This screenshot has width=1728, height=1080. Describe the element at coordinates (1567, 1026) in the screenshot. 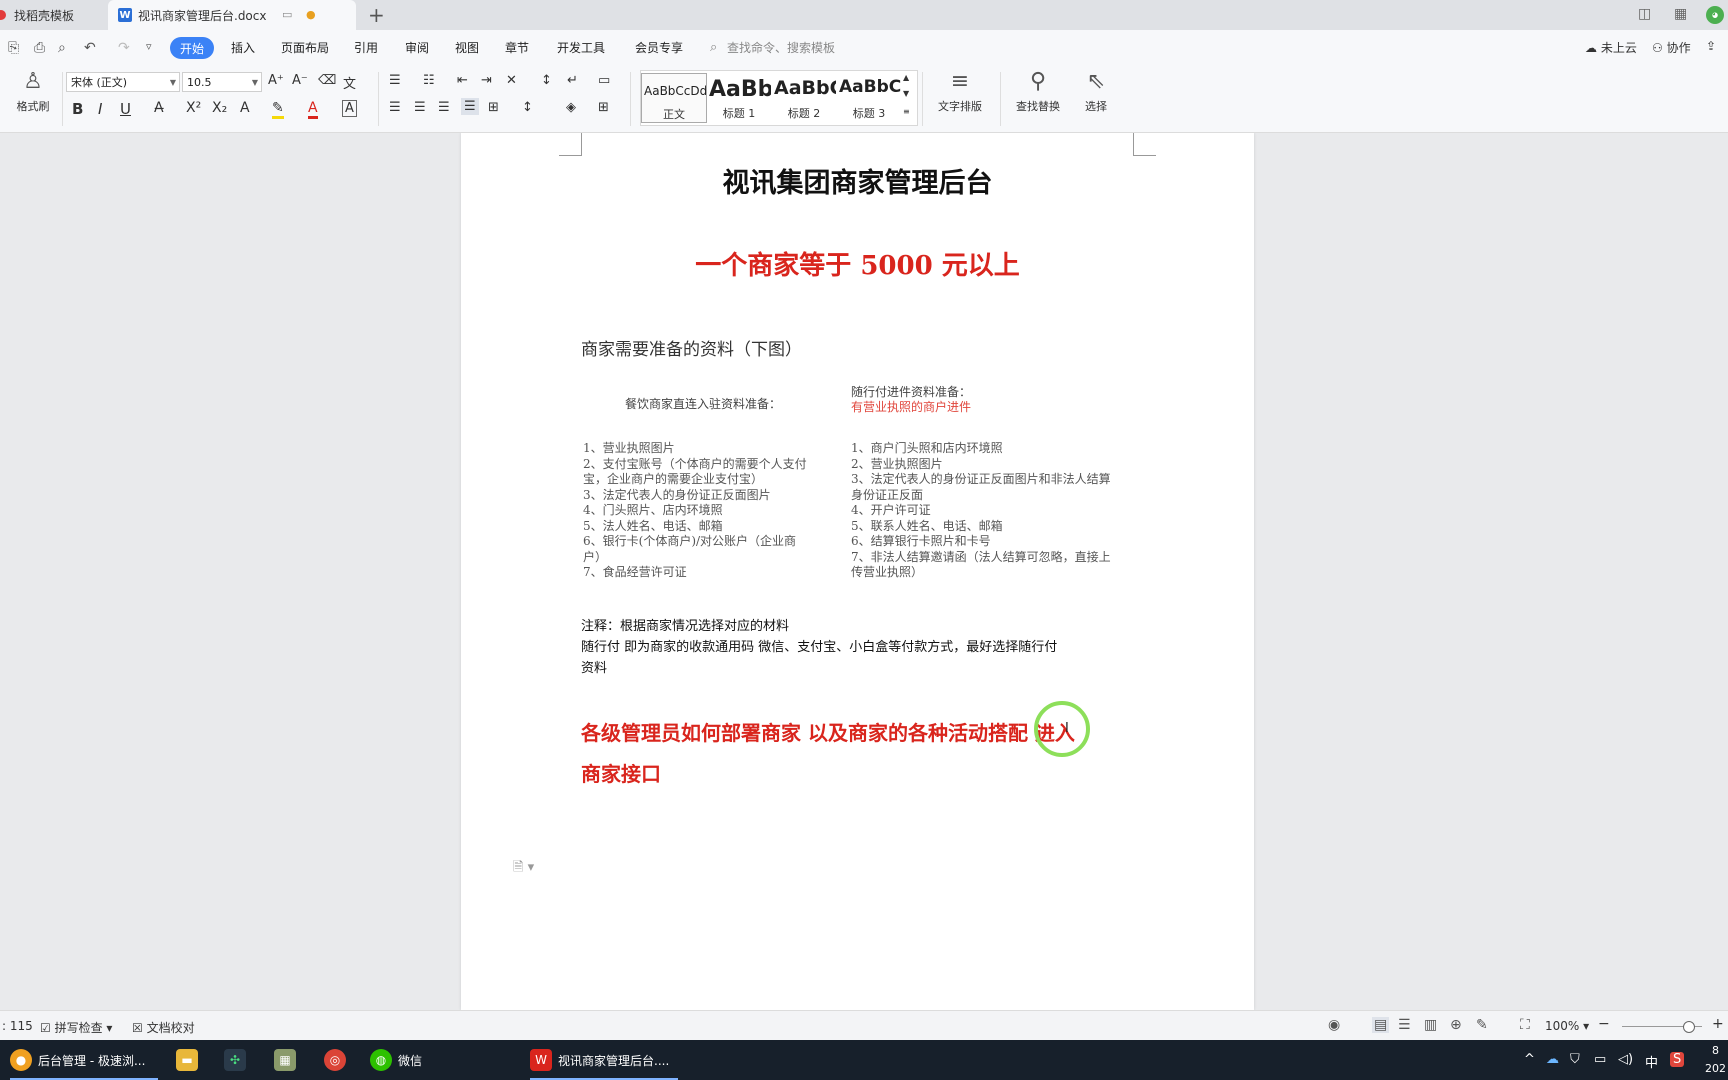

I see `zoom-level: 100% ▾` at that location.